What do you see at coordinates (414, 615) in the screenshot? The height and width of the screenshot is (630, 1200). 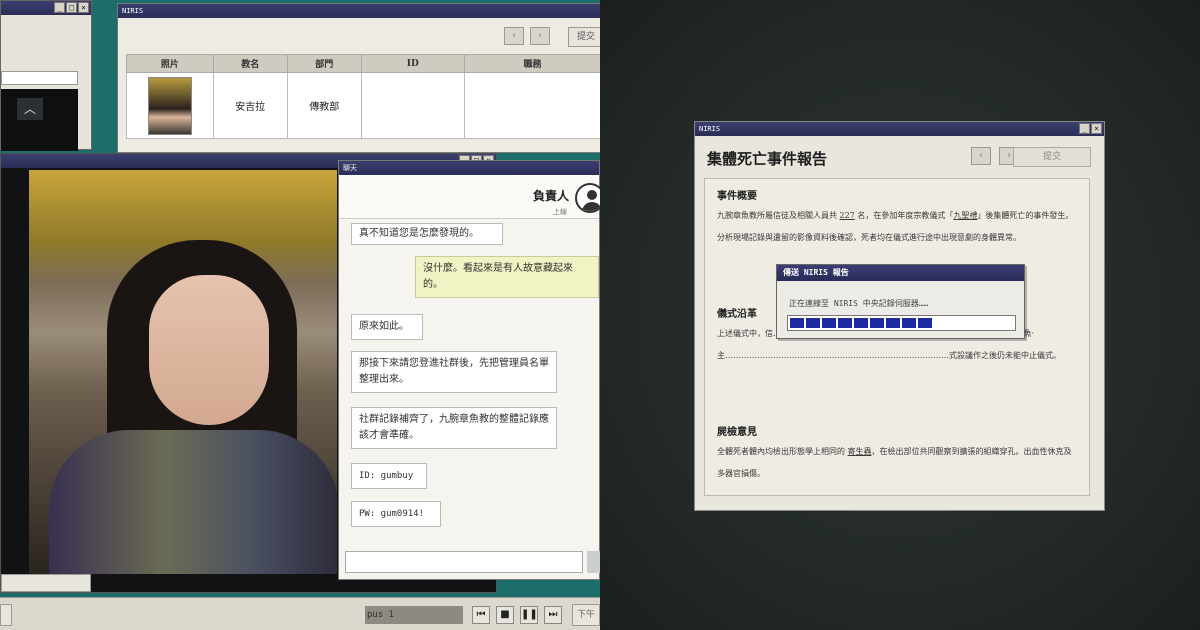 I see `track-field: pus 1` at bounding box center [414, 615].